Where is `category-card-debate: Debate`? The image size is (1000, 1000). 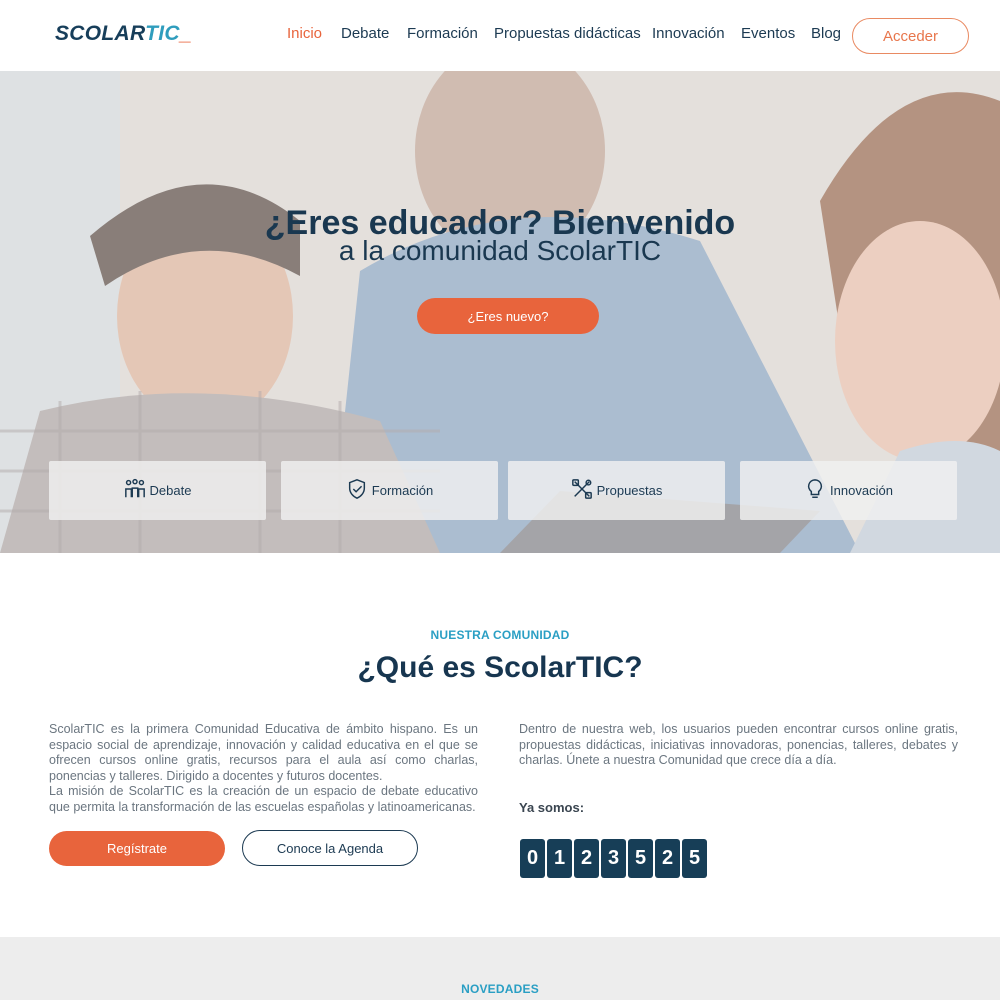 category-card-debate: Debate is located at coordinates (157, 490).